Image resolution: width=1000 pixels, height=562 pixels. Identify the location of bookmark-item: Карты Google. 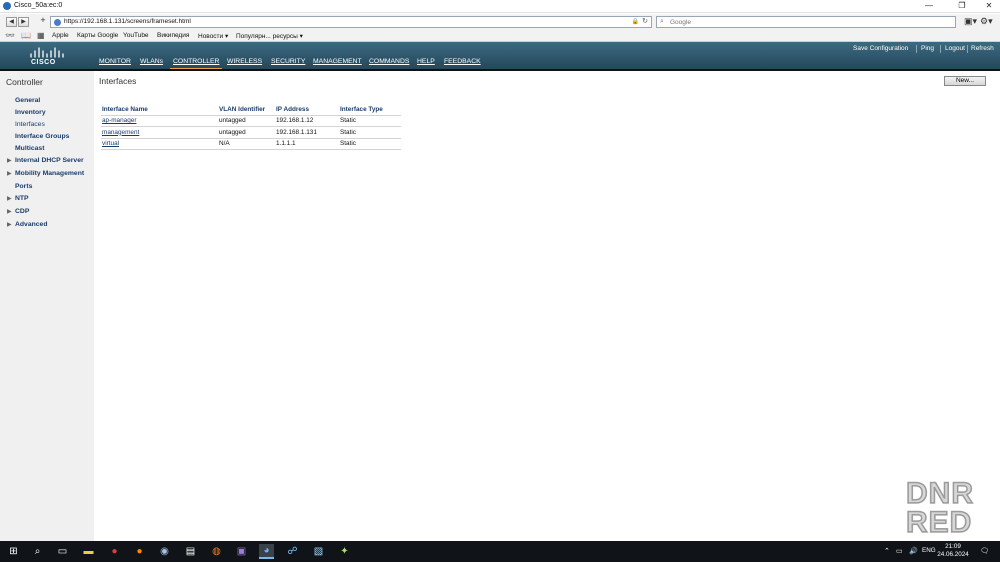
(97, 35).